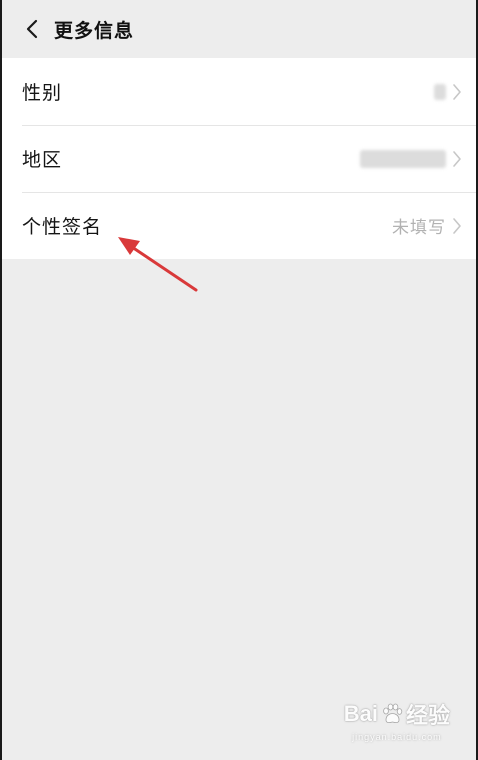  Describe the element at coordinates (239, 91) in the screenshot. I see `row-gender: 性别` at that location.